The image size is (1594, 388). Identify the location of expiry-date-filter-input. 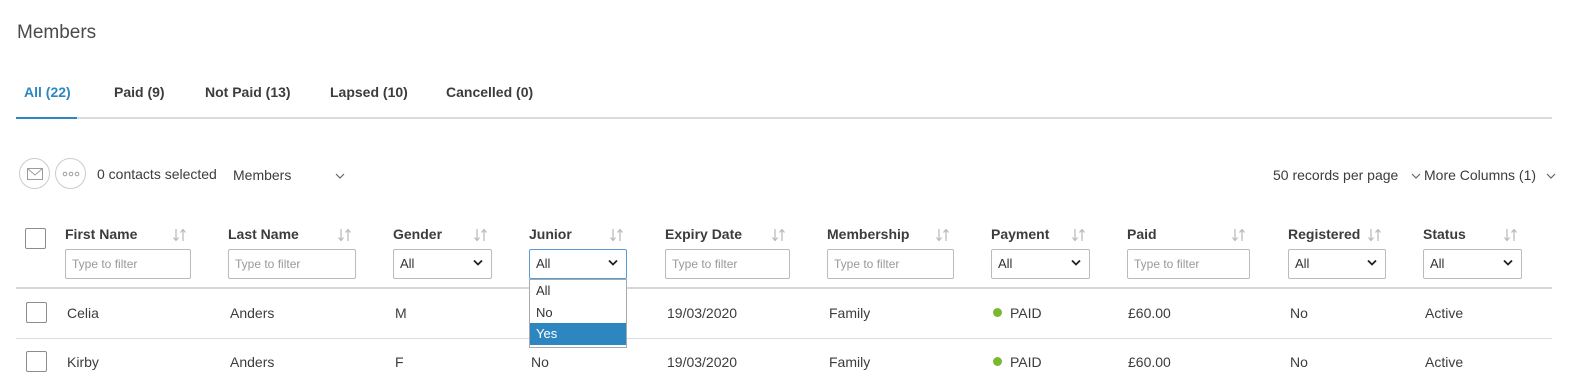
(727, 264).